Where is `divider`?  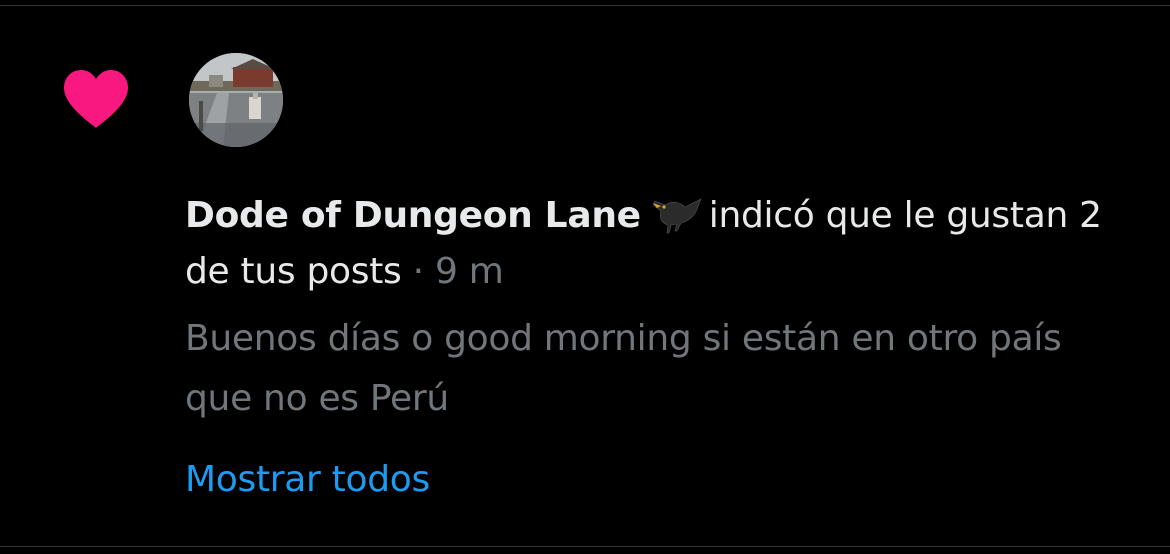
divider is located at coordinates (585, 546).